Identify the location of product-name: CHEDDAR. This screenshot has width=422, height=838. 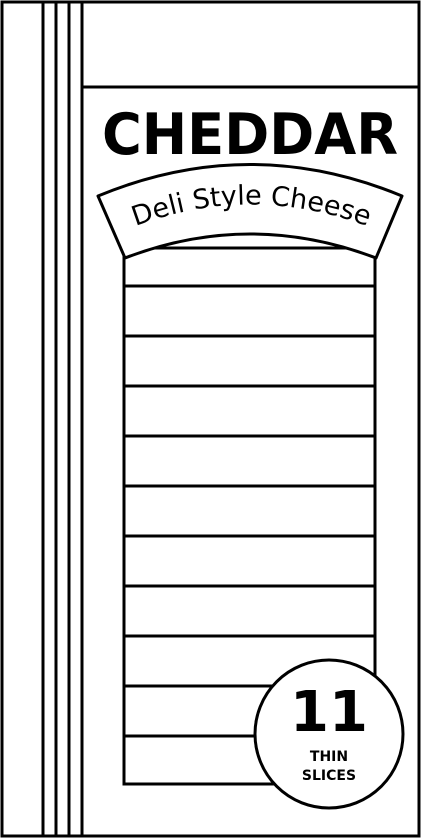
(250, 135).